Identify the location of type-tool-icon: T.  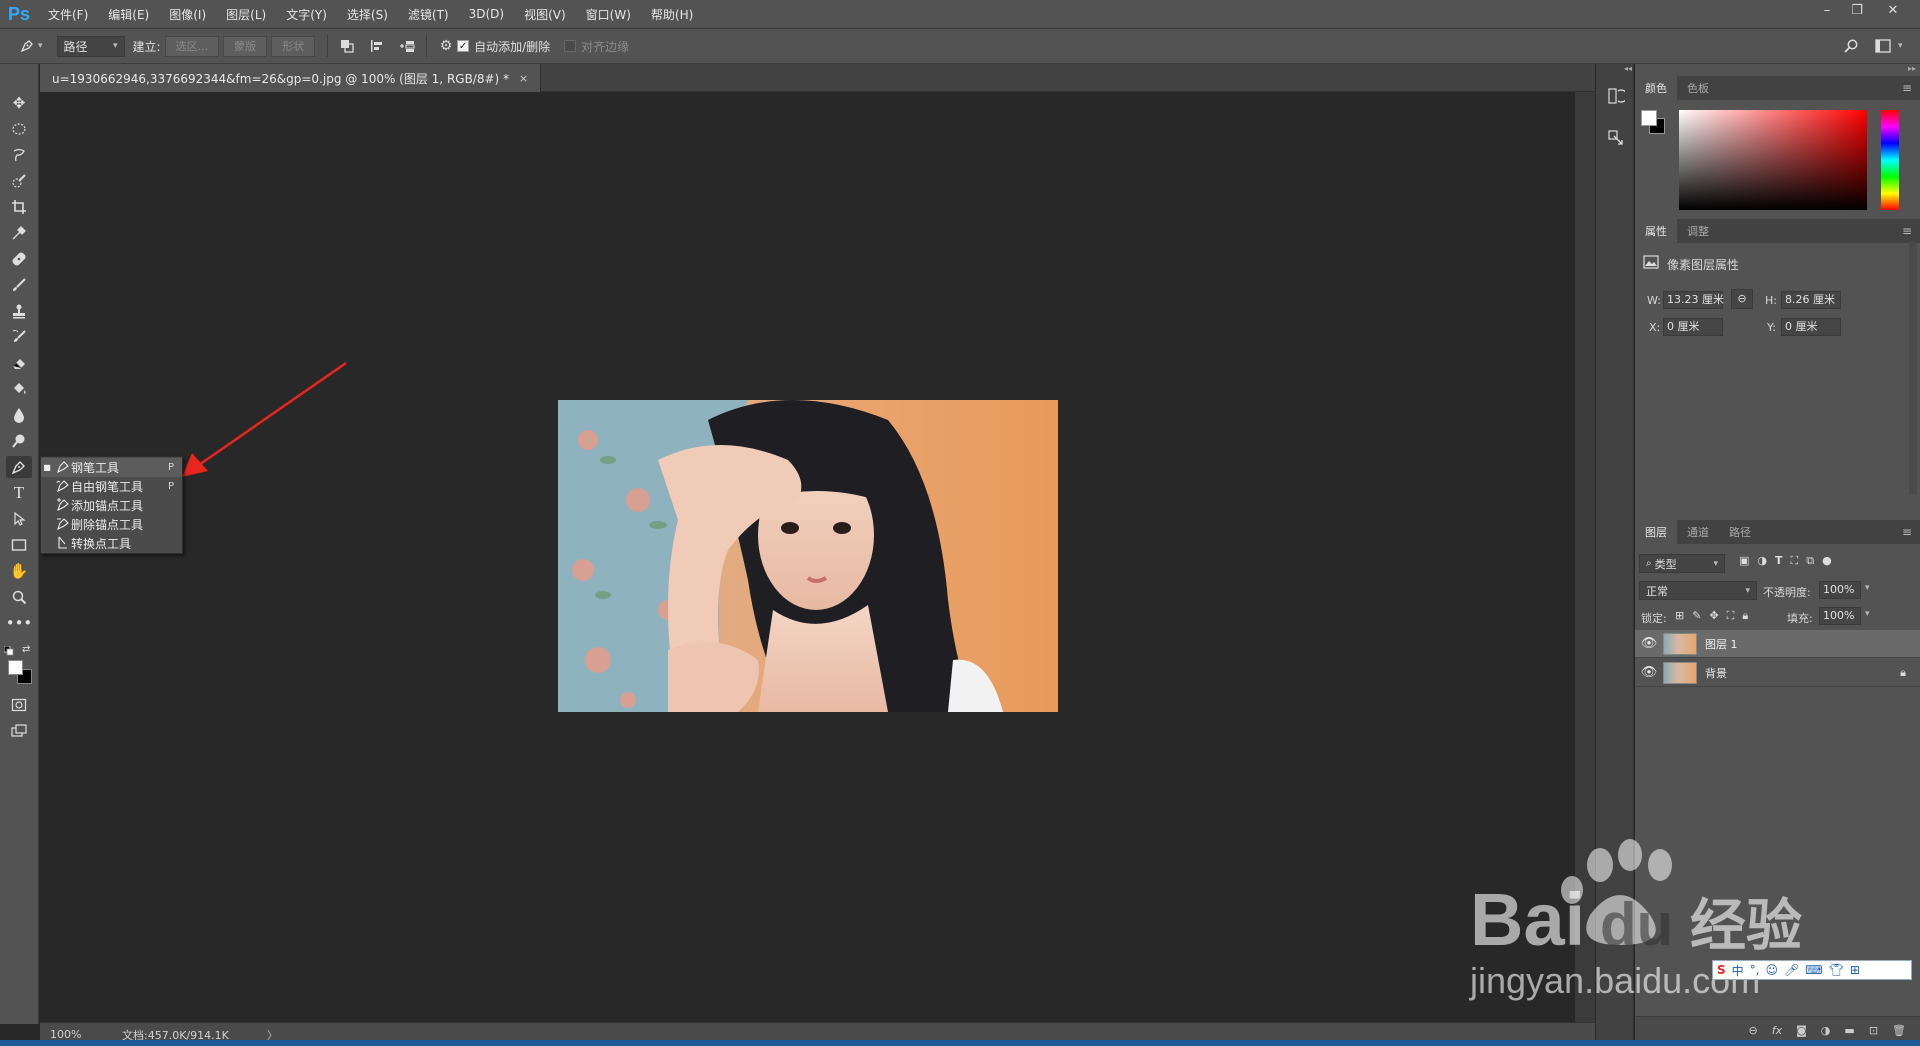
(19, 493).